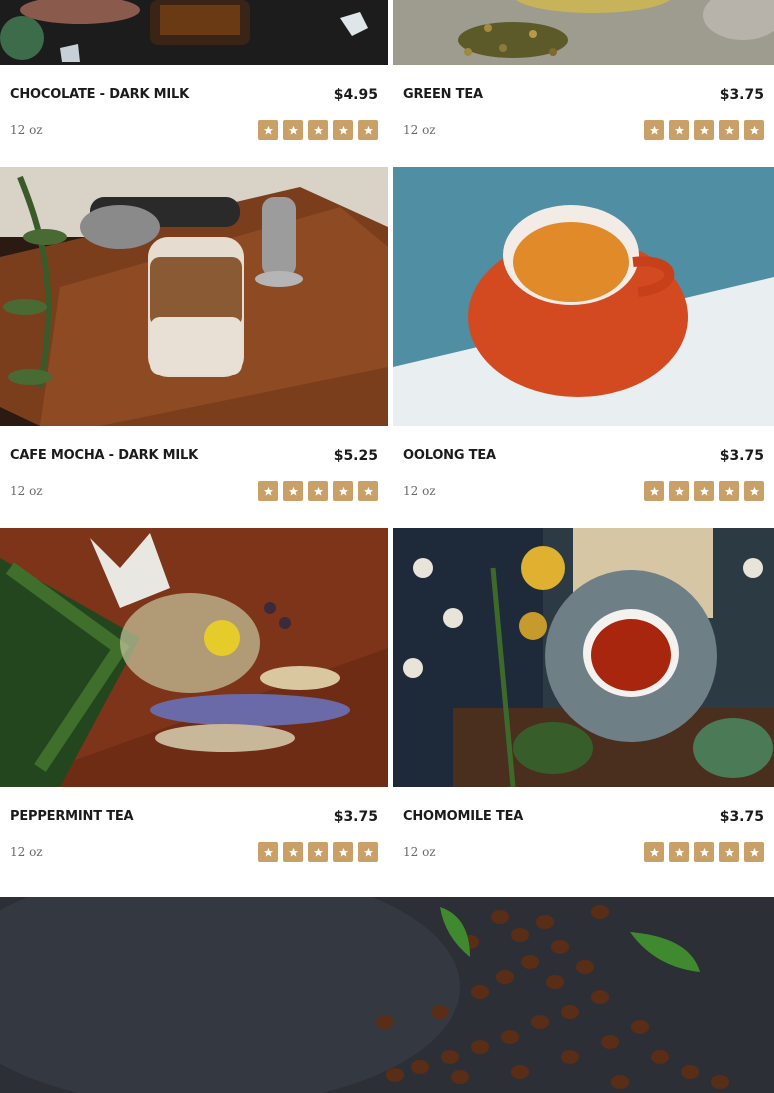  I want to click on product-name: CHOCOLATE - DARK MILK, so click(99, 94).